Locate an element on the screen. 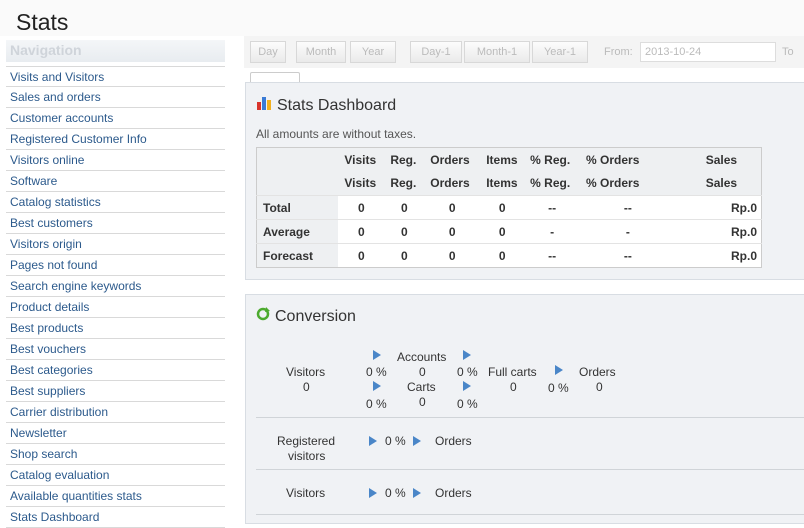  year-minus-1-button: Year-1 is located at coordinates (560, 52).